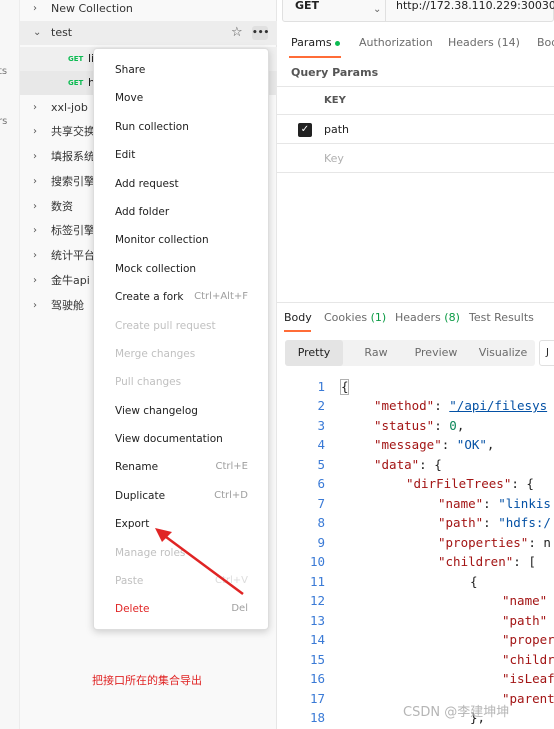 This screenshot has height=729, width=554. What do you see at coordinates (152, 127) in the screenshot?
I see `menu-item-label: Run collection` at bounding box center [152, 127].